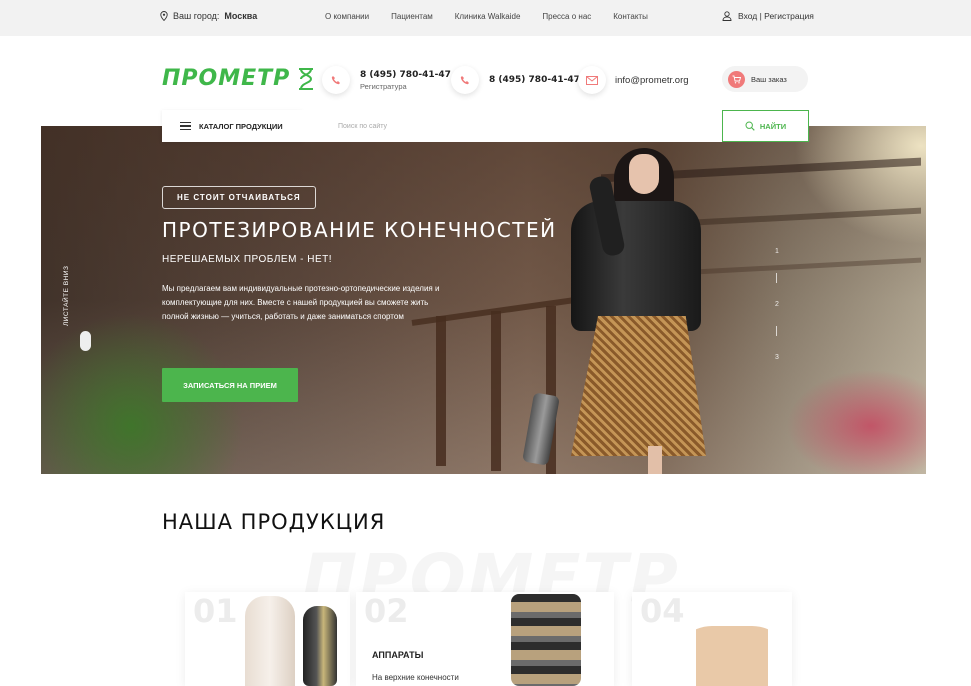  What do you see at coordinates (306, 78) in the screenshot?
I see `hourglass-logo-icon` at bounding box center [306, 78].